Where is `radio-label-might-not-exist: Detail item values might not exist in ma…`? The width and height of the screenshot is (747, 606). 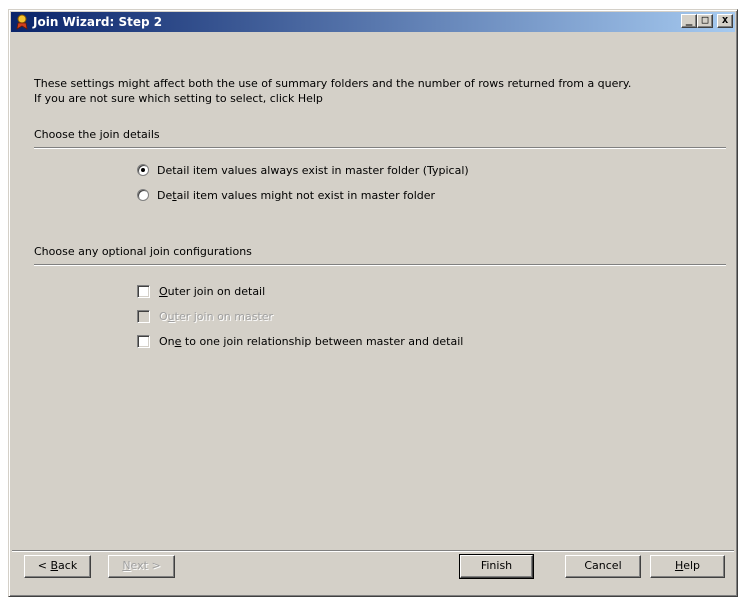 radio-label-might-not-exist: Detail item values might not exist in ma… is located at coordinates (296, 195).